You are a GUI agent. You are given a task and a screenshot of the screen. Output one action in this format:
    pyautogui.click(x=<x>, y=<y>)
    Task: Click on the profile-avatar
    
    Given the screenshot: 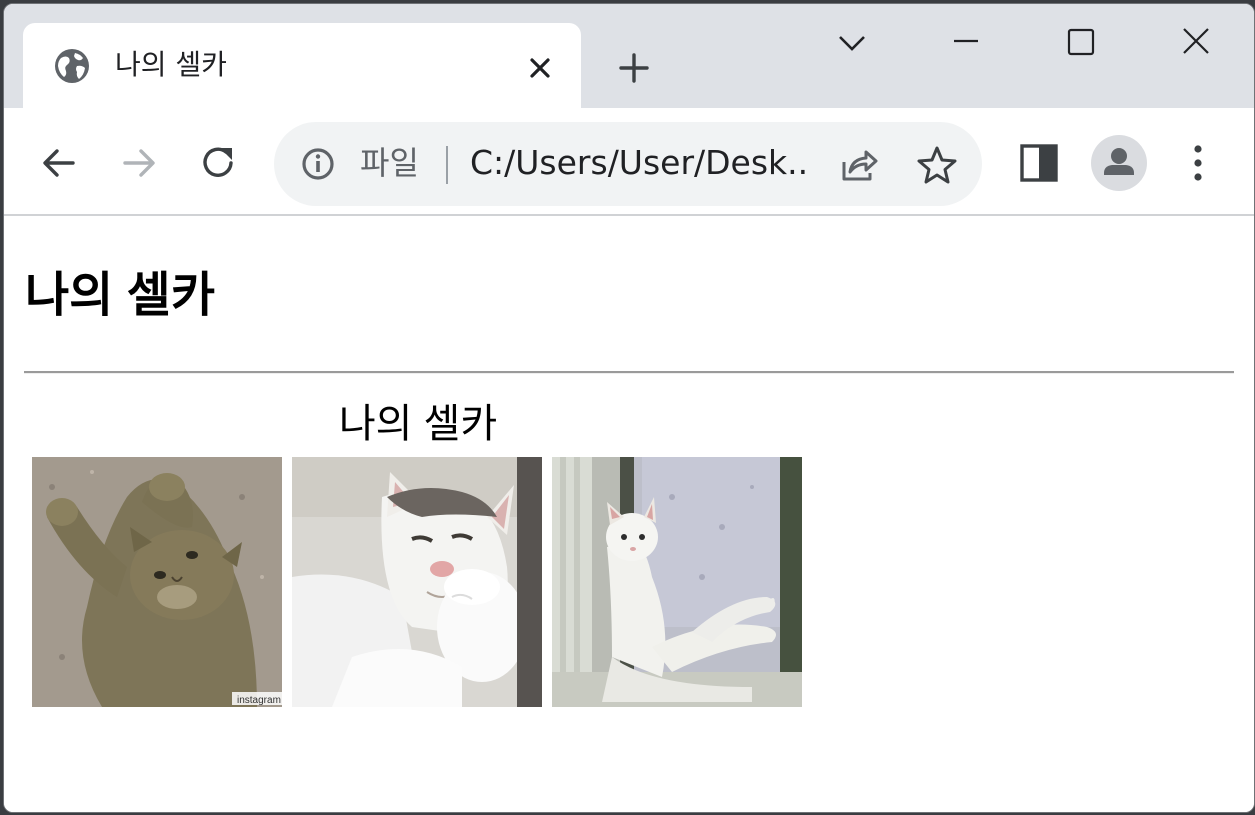 What is the action you would take?
    pyautogui.click(x=1119, y=163)
    